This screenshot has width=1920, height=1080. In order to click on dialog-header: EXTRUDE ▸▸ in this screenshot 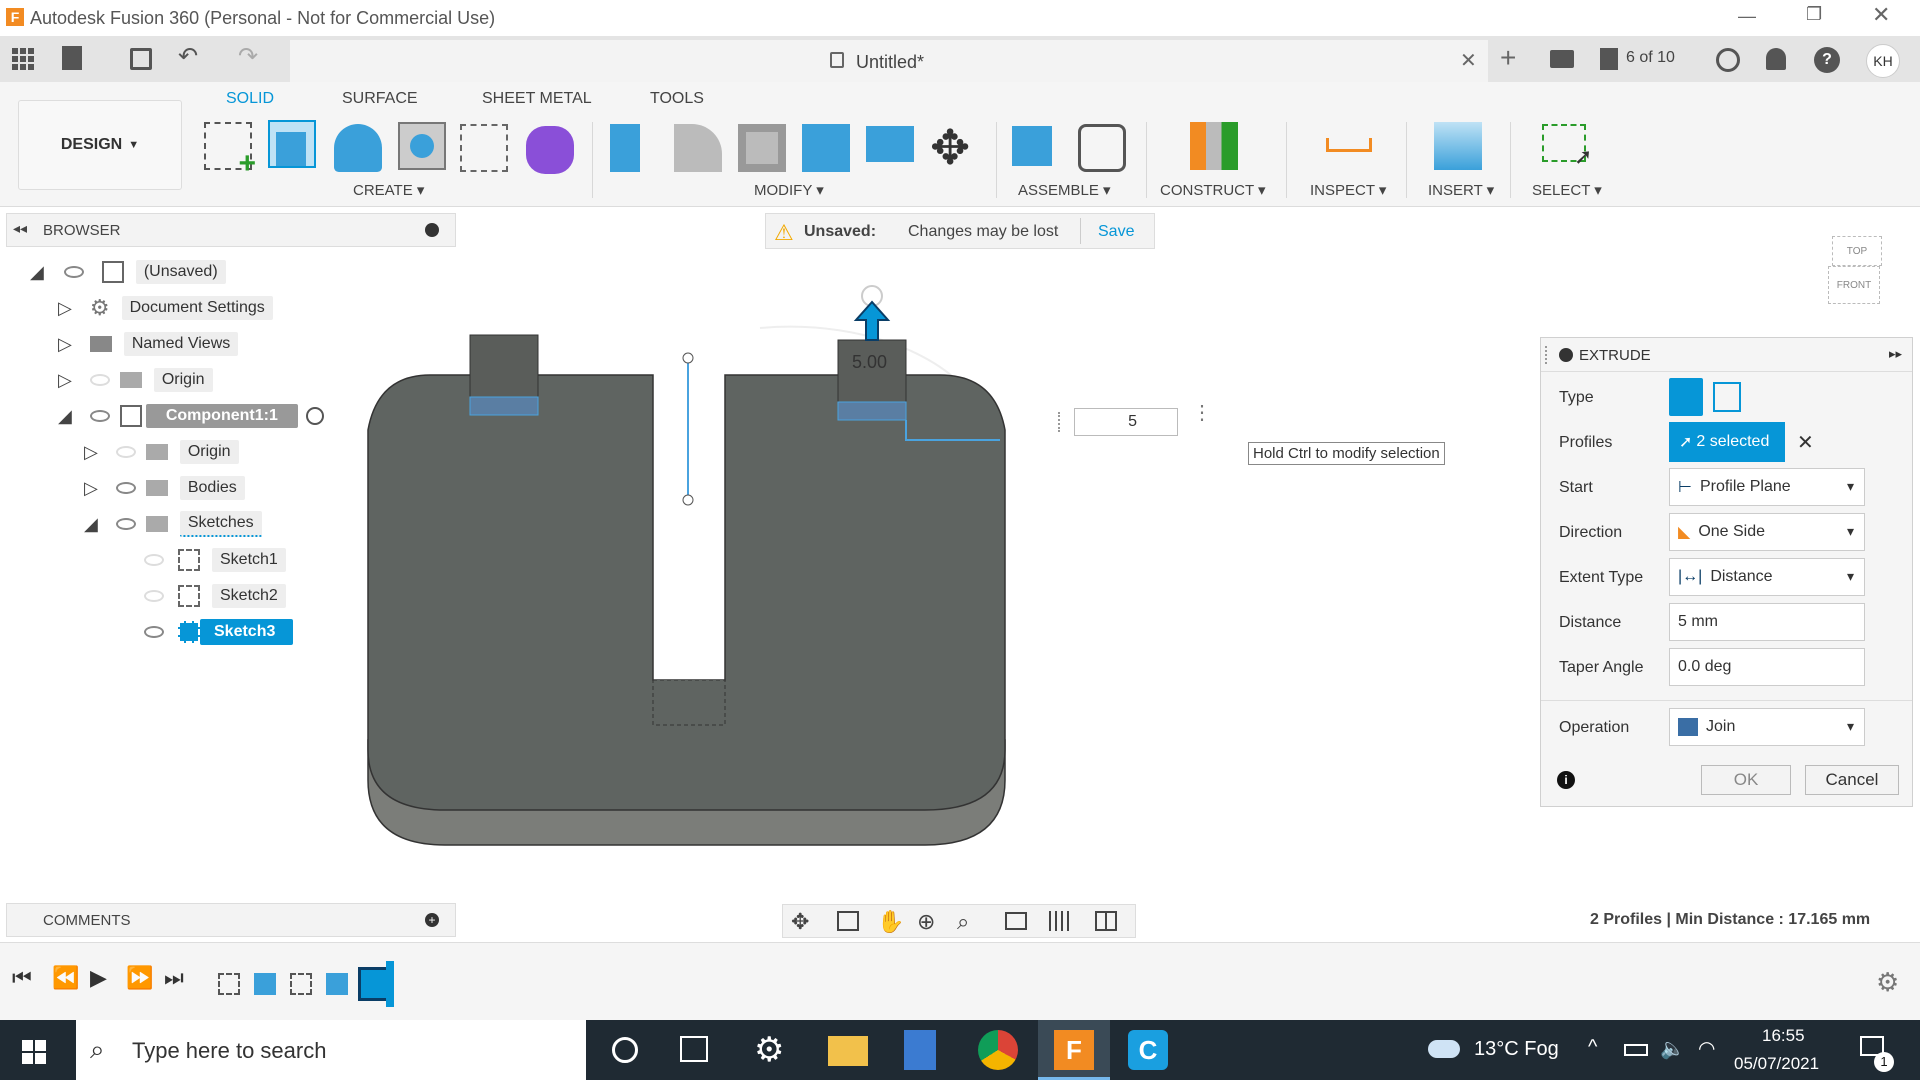, I will do `click(1726, 355)`.